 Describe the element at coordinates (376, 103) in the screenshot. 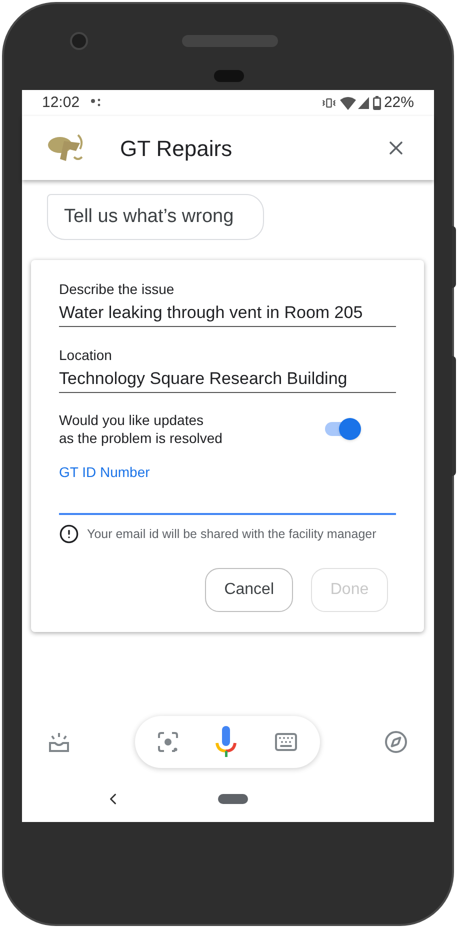

I see `battery-icon` at that location.